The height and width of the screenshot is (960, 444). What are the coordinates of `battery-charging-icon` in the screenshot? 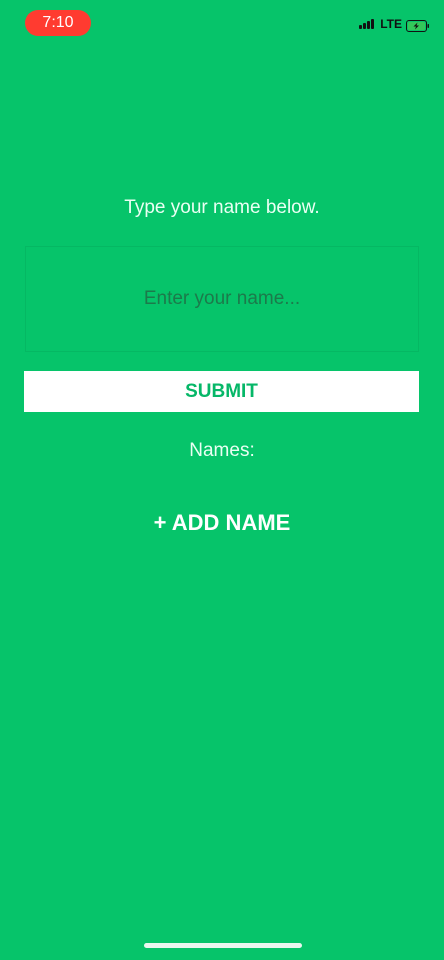 It's located at (417, 25).